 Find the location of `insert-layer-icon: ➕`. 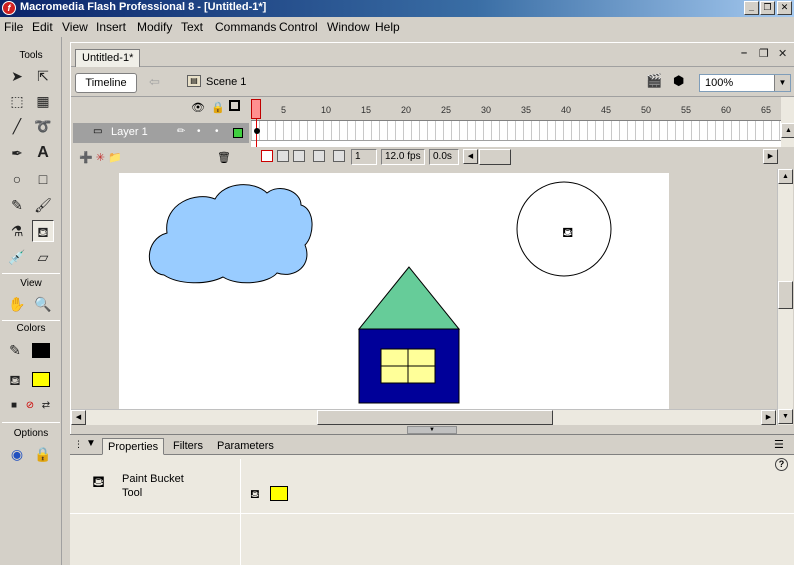

insert-layer-icon: ➕ is located at coordinates (86, 158).